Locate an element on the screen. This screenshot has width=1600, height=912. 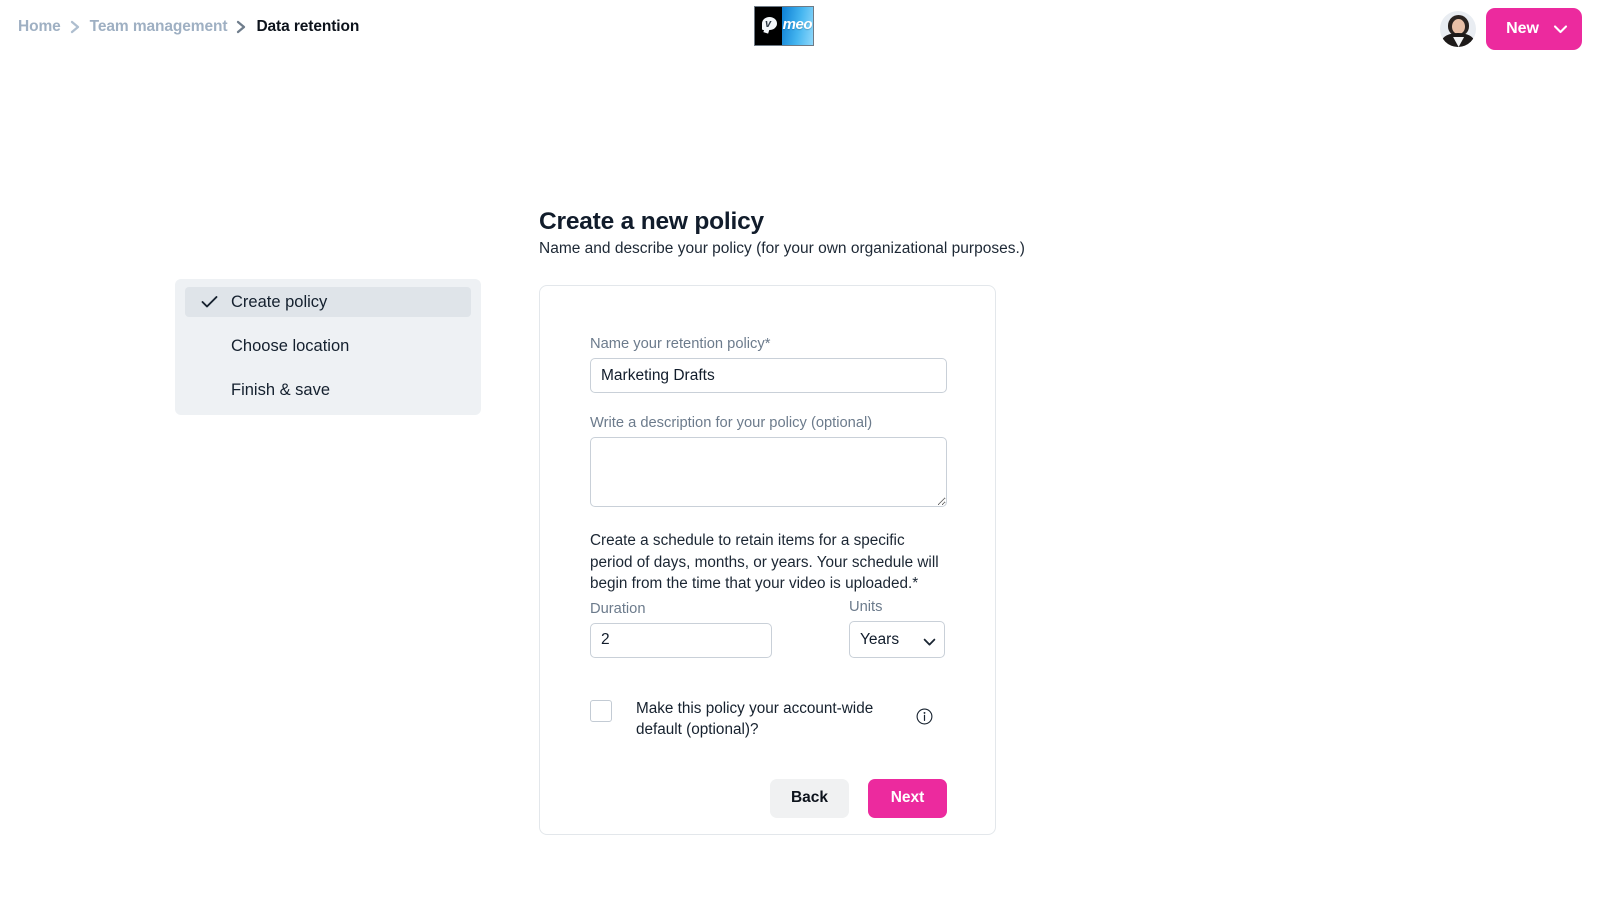
logo-wordmark-bg: meo is located at coordinates (797, 26).